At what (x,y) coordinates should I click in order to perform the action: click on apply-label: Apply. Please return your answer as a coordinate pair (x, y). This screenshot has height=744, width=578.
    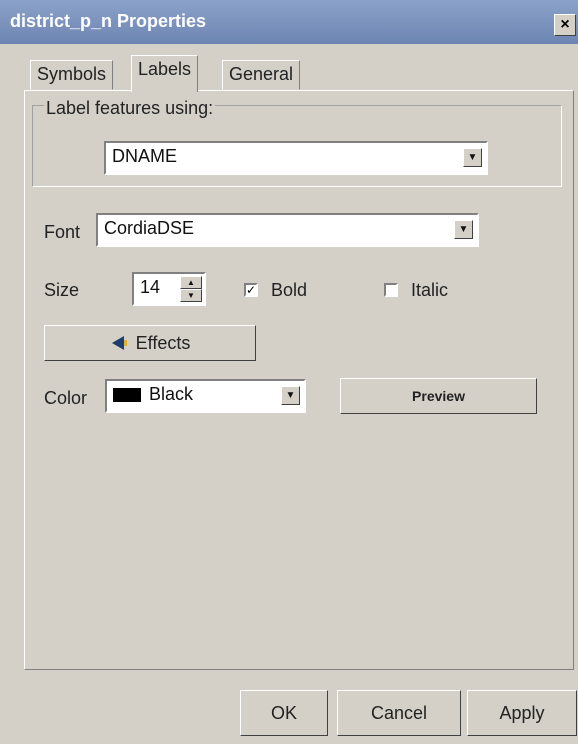
    Looking at the image, I should click on (522, 712).